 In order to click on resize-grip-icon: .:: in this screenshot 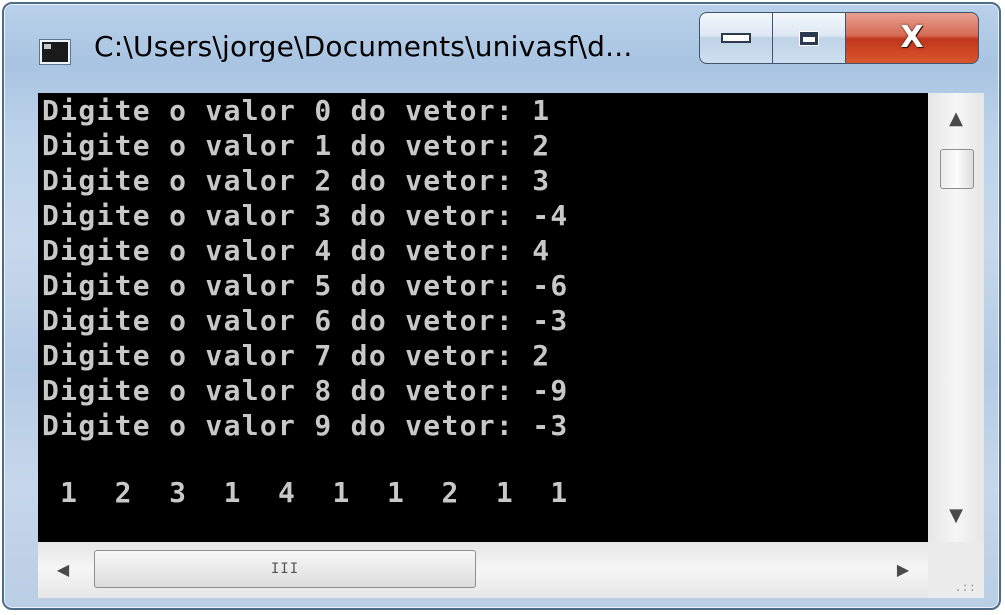, I will do `click(965, 587)`.